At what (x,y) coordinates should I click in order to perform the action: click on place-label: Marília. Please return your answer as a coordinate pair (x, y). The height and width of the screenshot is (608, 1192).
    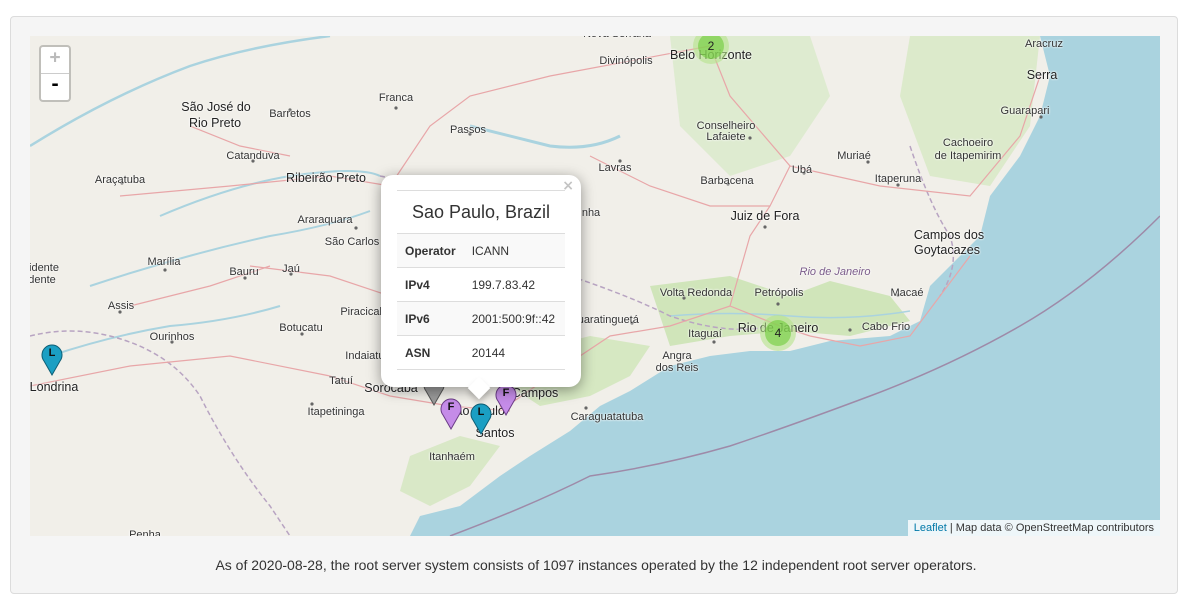
    Looking at the image, I should click on (164, 262).